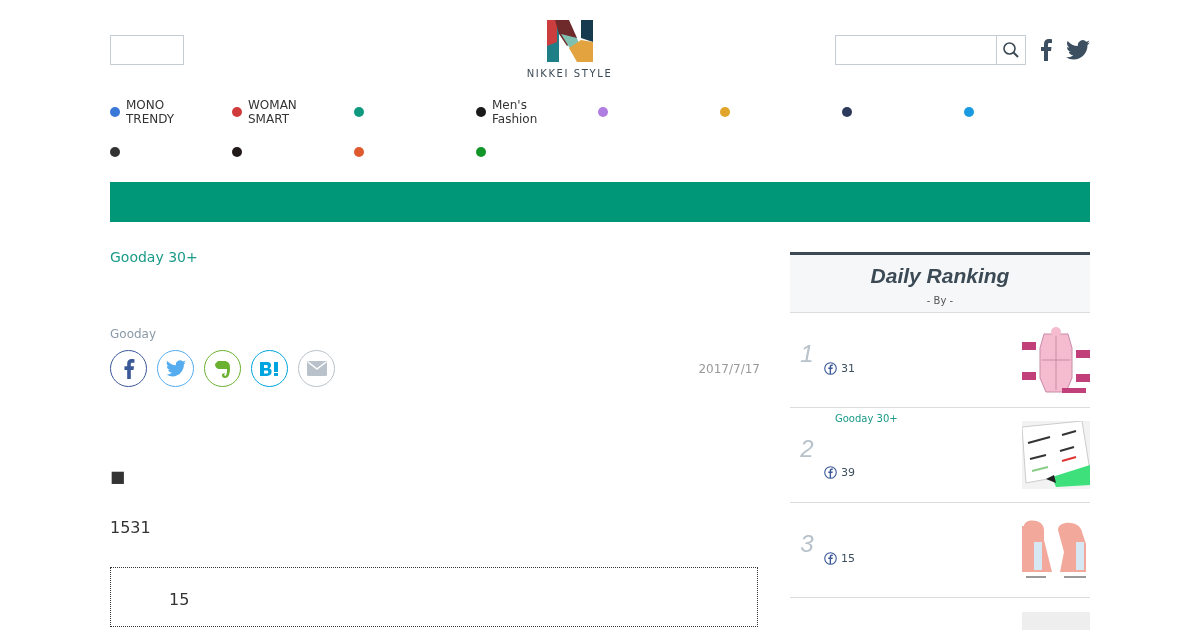  I want to click on facebook-share-button, so click(128, 368).